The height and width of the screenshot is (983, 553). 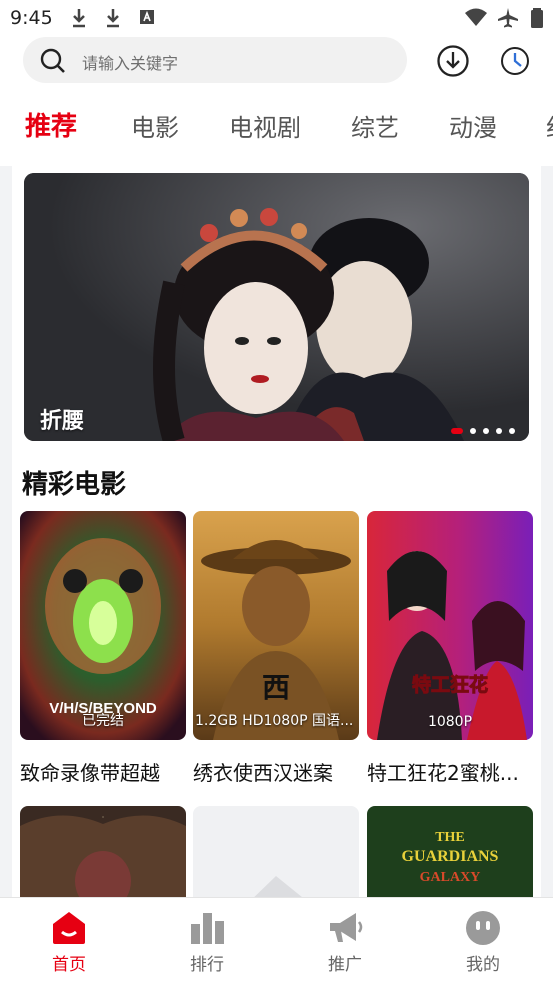 What do you see at coordinates (457, 431) in the screenshot?
I see `carousel-dot-active` at bounding box center [457, 431].